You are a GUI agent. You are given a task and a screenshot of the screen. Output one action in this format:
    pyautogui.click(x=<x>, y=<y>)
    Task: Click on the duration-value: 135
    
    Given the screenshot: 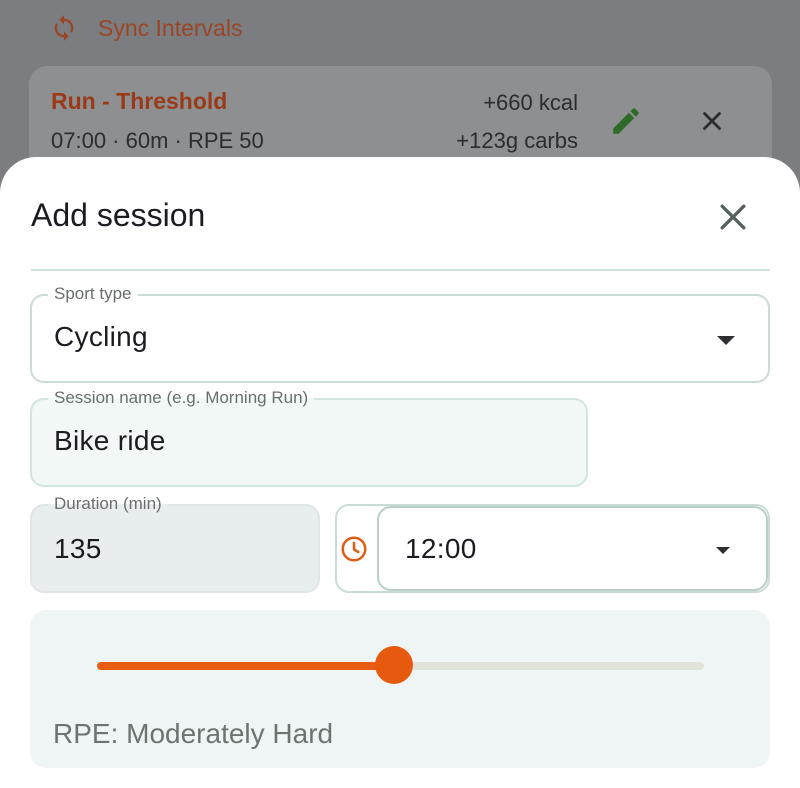 What is the action you would take?
    pyautogui.click(x=78, y=548)
    